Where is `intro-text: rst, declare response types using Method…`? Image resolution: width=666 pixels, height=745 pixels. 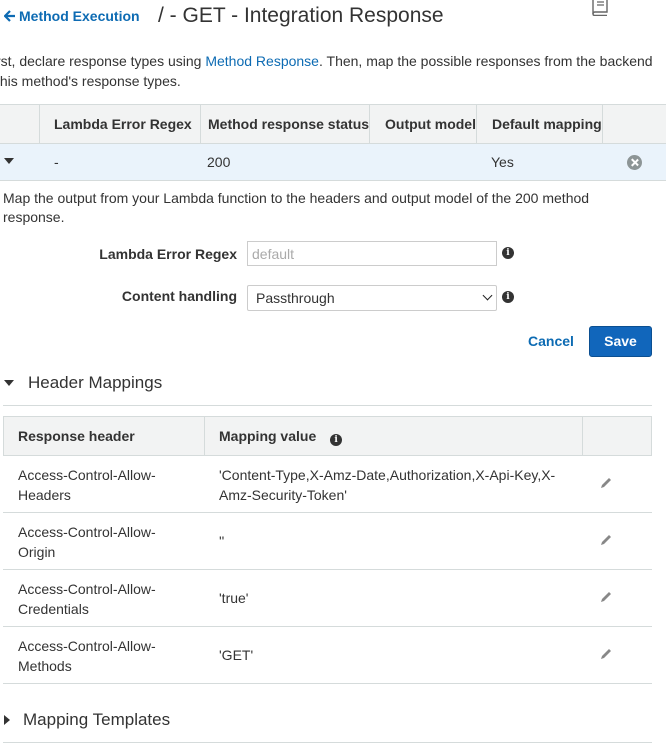
intro-text: rst, declare response types using Method… is located at coordinates (333, 71).